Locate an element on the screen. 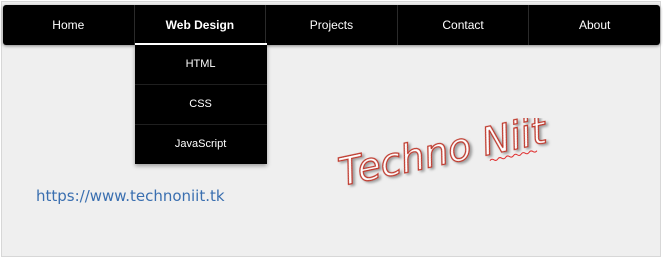 Image resolution: width=663 pixels, height=268 pixels. nav-item-about: About is located at coordinates (594, 25).